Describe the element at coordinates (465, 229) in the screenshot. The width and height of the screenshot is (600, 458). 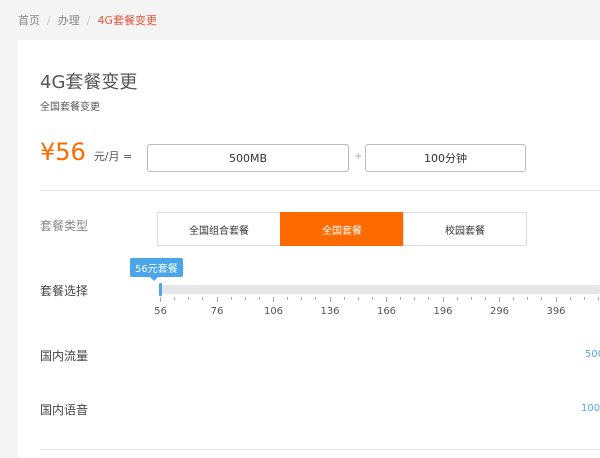
I see `tab-campus: 校园套餐` at that location.